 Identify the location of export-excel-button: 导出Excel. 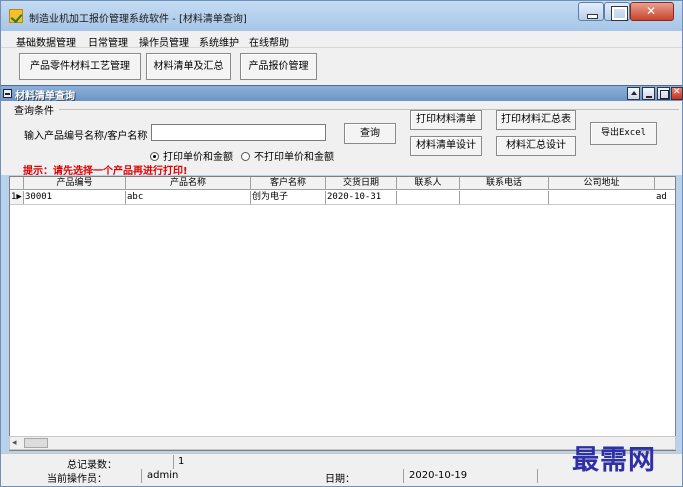
(623, 133).